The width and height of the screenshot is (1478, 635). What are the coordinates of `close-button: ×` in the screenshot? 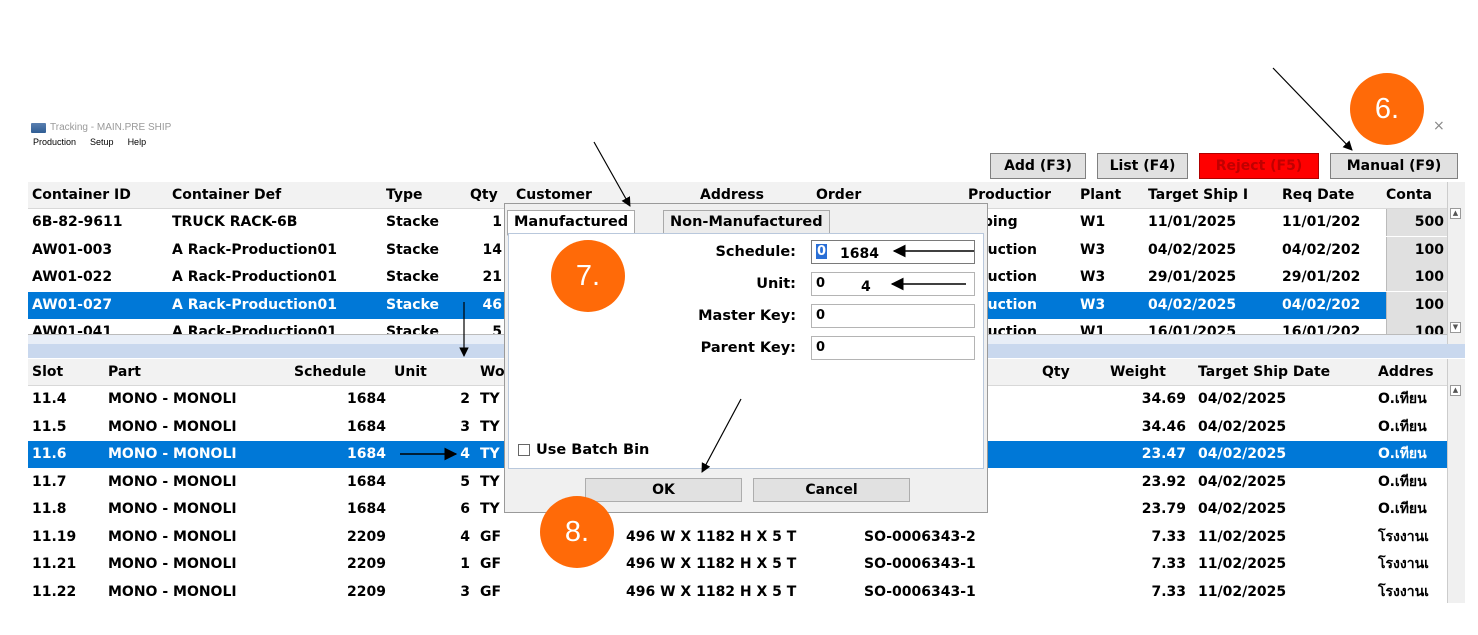 It's located at (1439, 126).